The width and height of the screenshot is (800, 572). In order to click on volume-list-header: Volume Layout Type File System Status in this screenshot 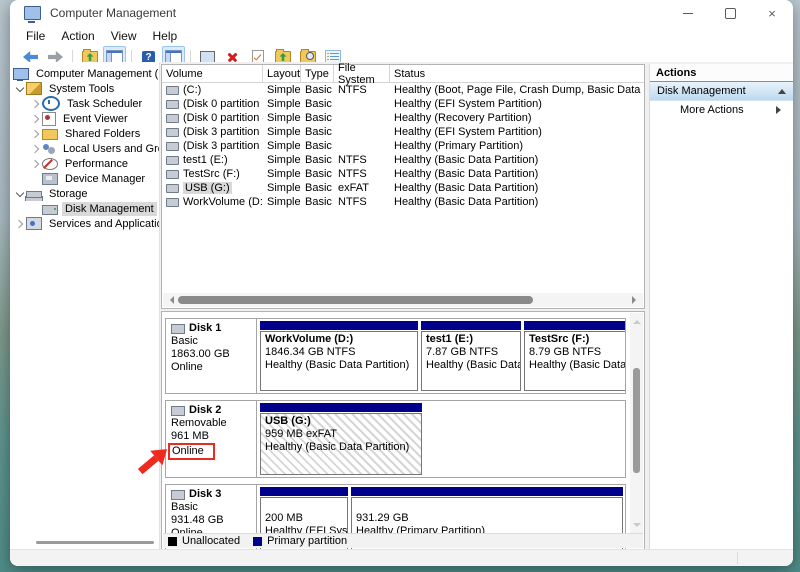, I will do `click(403, 74)`.